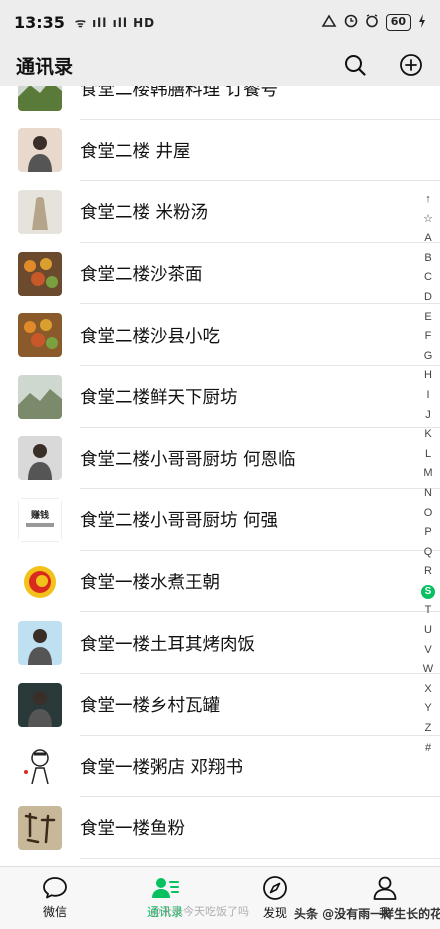 The image size is (440, 929). Describe the element at coordinates (220, 273) in the screenshot. I see `contact-row: 食堂二楼沙茶面` at that location.